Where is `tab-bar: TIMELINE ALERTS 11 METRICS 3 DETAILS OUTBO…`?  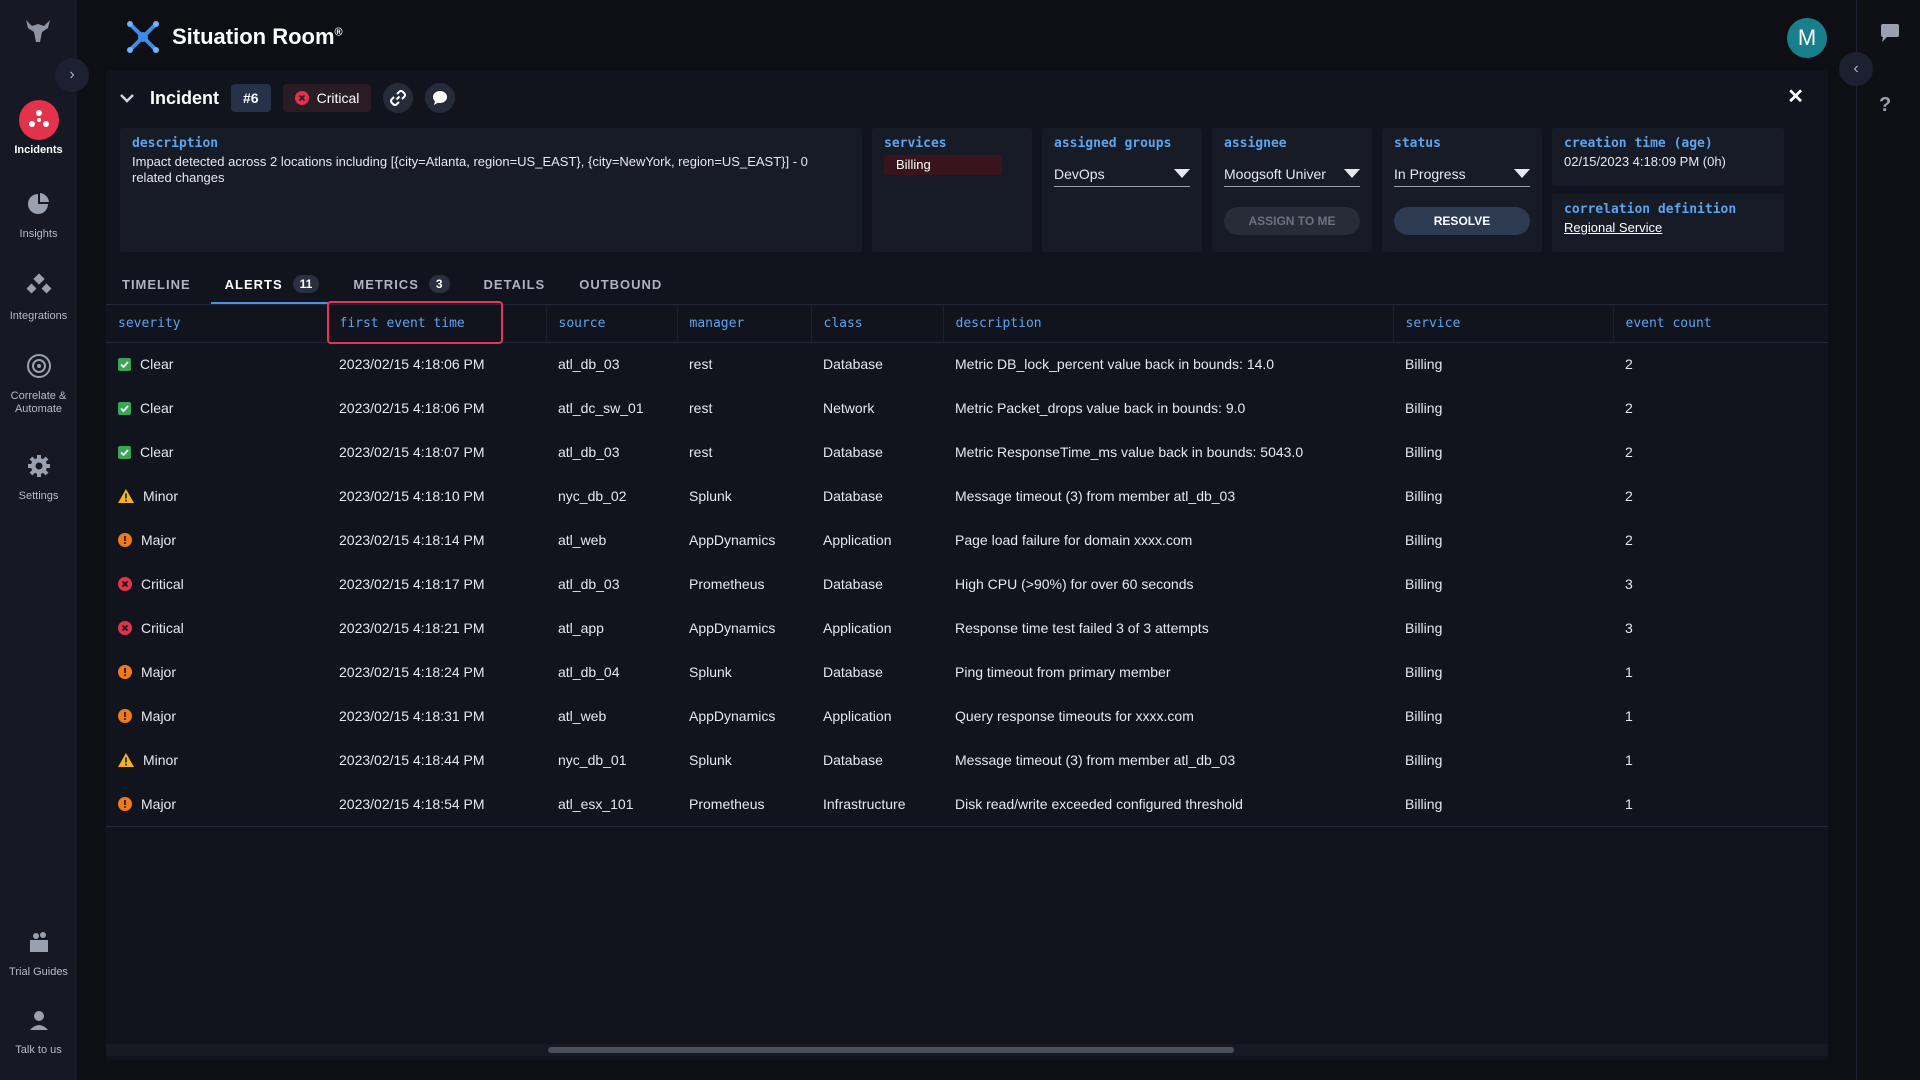
tab-bar: TIMELINE ALERTS 11 METRICS 3 DETAILS OUTBO… is located at coordinates (392, 286).